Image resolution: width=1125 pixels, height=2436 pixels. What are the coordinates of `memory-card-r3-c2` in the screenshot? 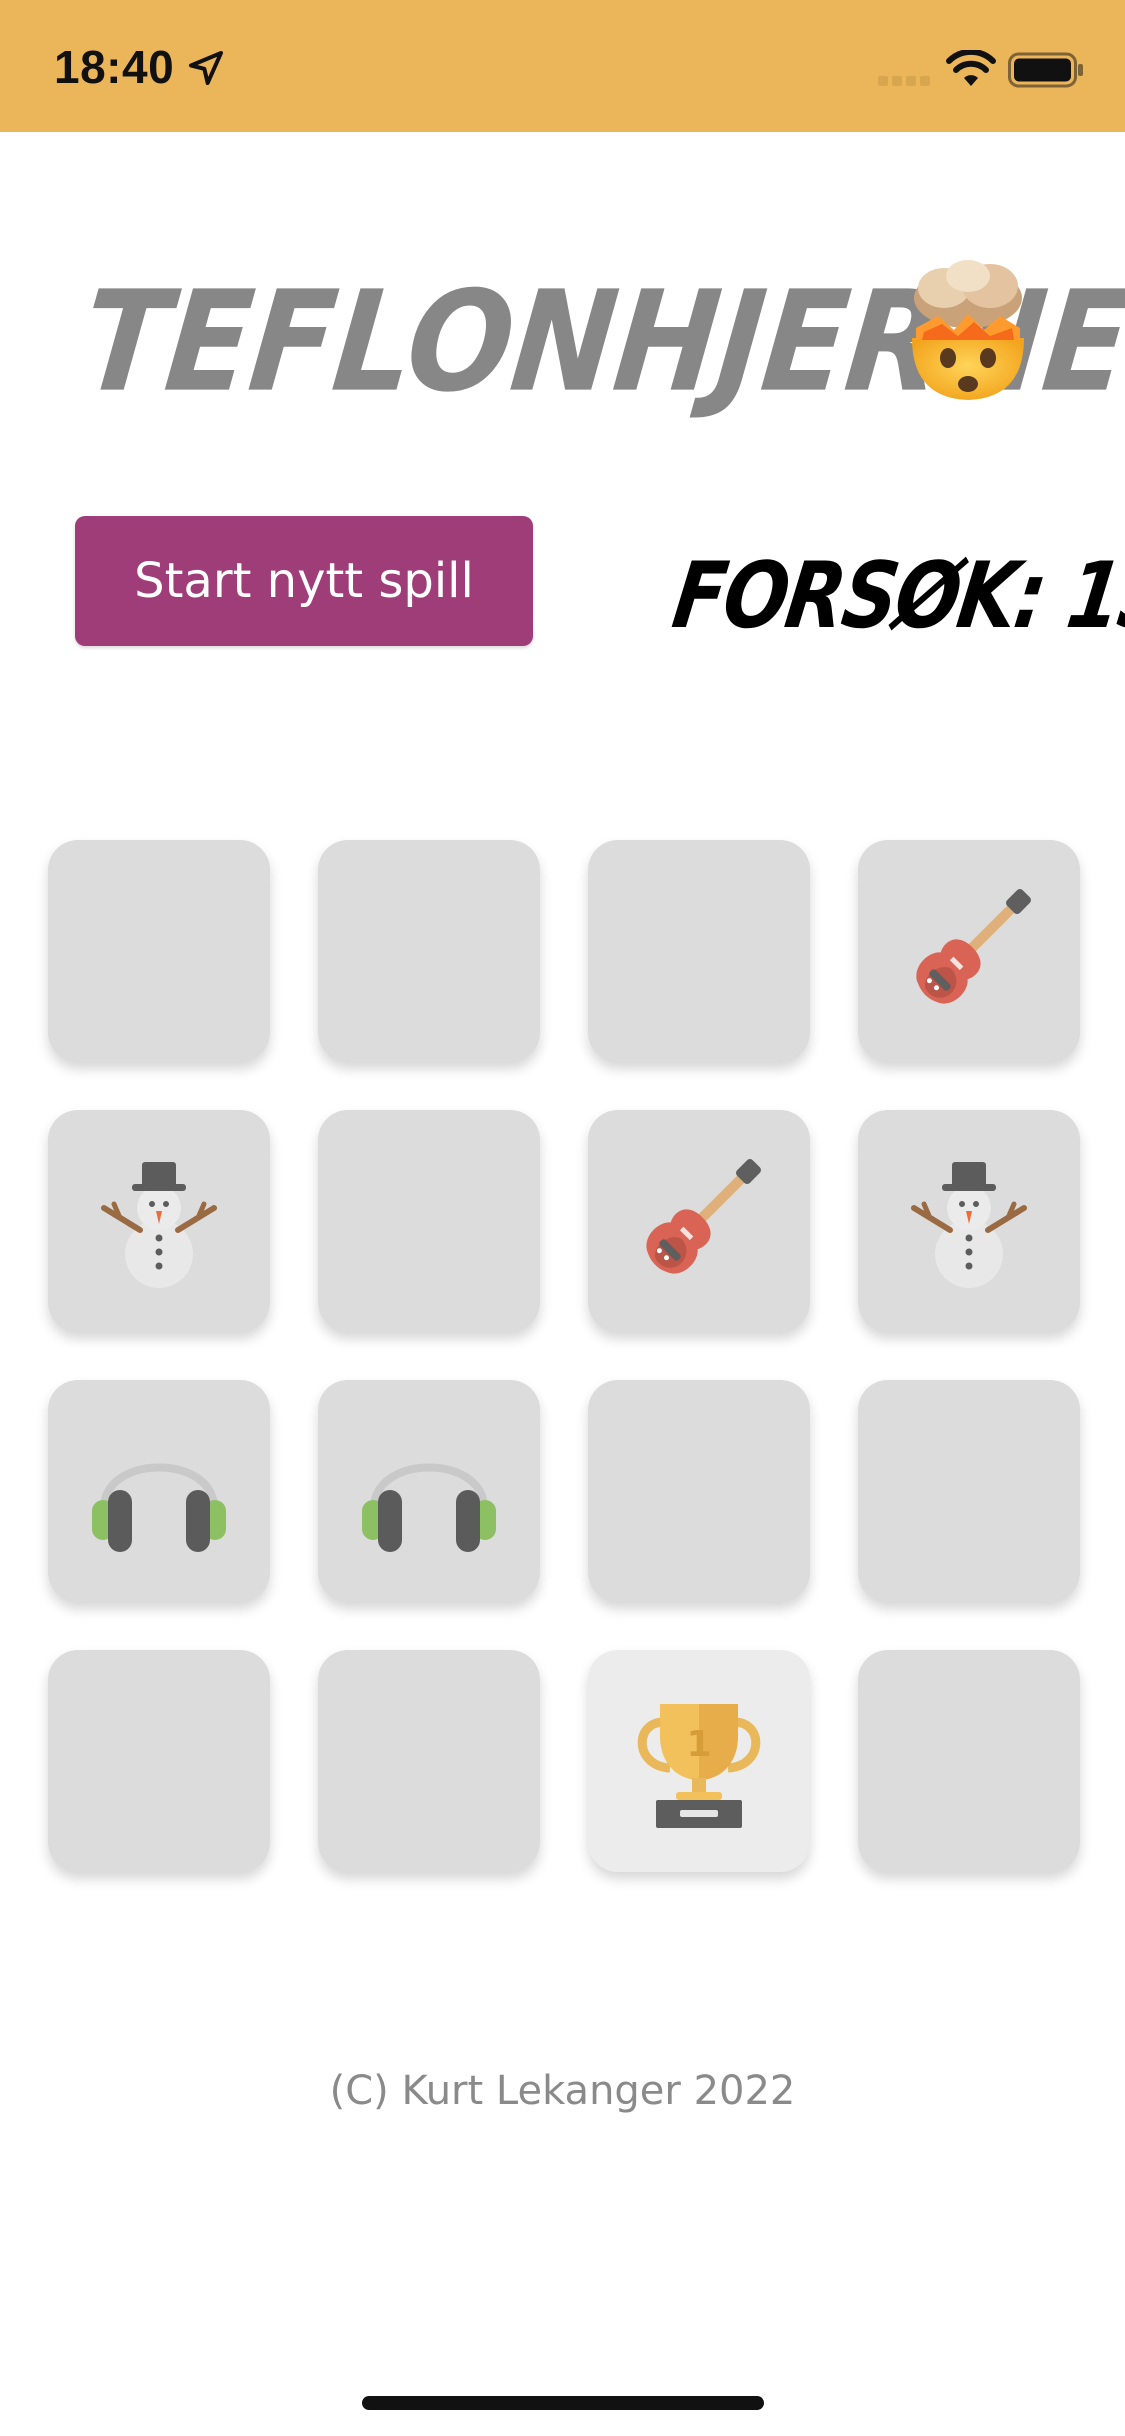 It's located at (429, 1491).